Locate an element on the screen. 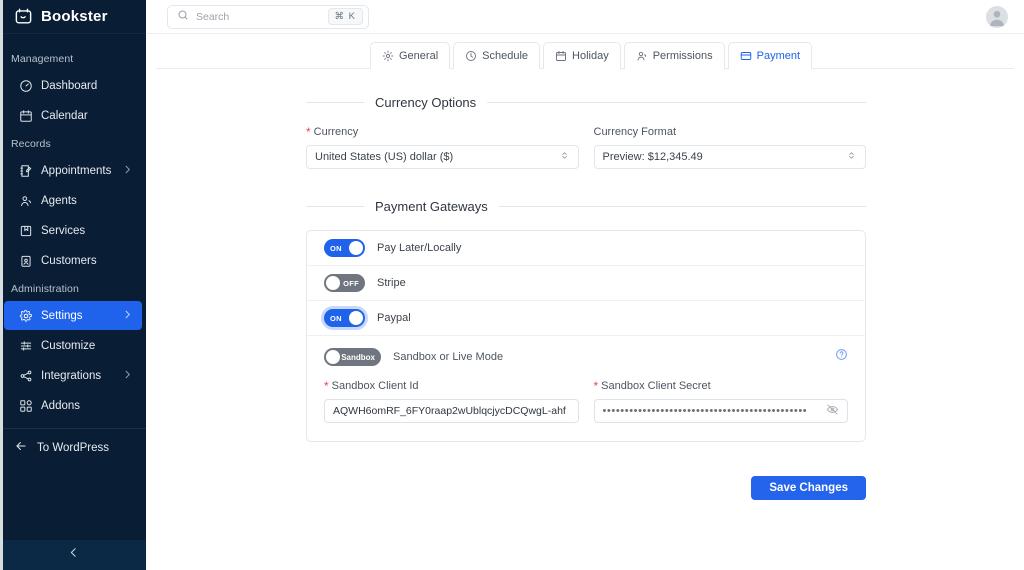  sidebar-item-label: Settings is located at coordinates (62, 315).